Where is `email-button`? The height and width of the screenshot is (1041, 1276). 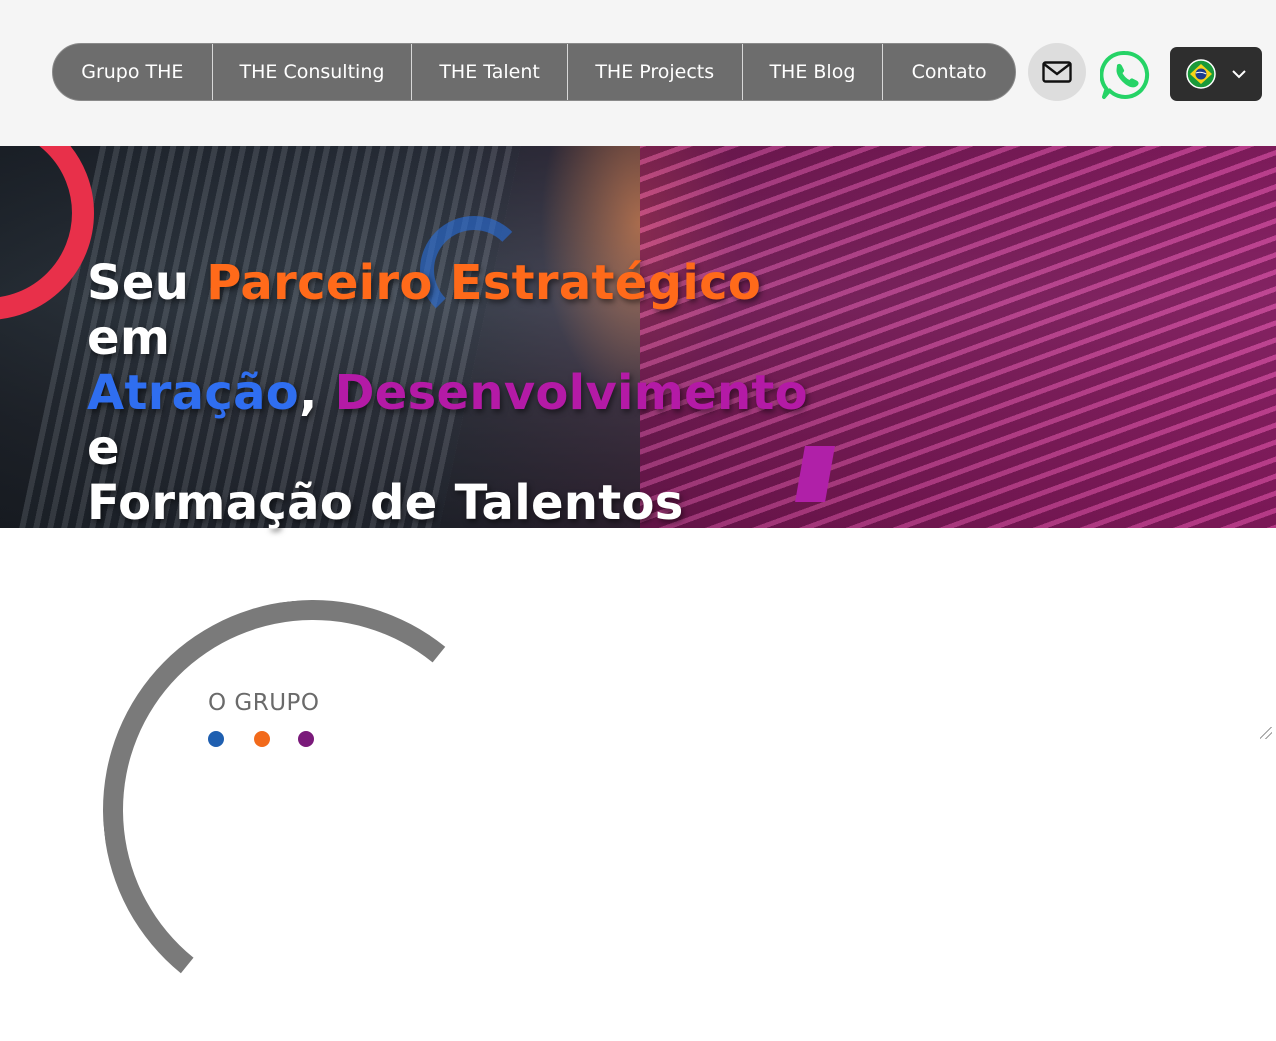 email-button is located at coordinates (1057, 72).